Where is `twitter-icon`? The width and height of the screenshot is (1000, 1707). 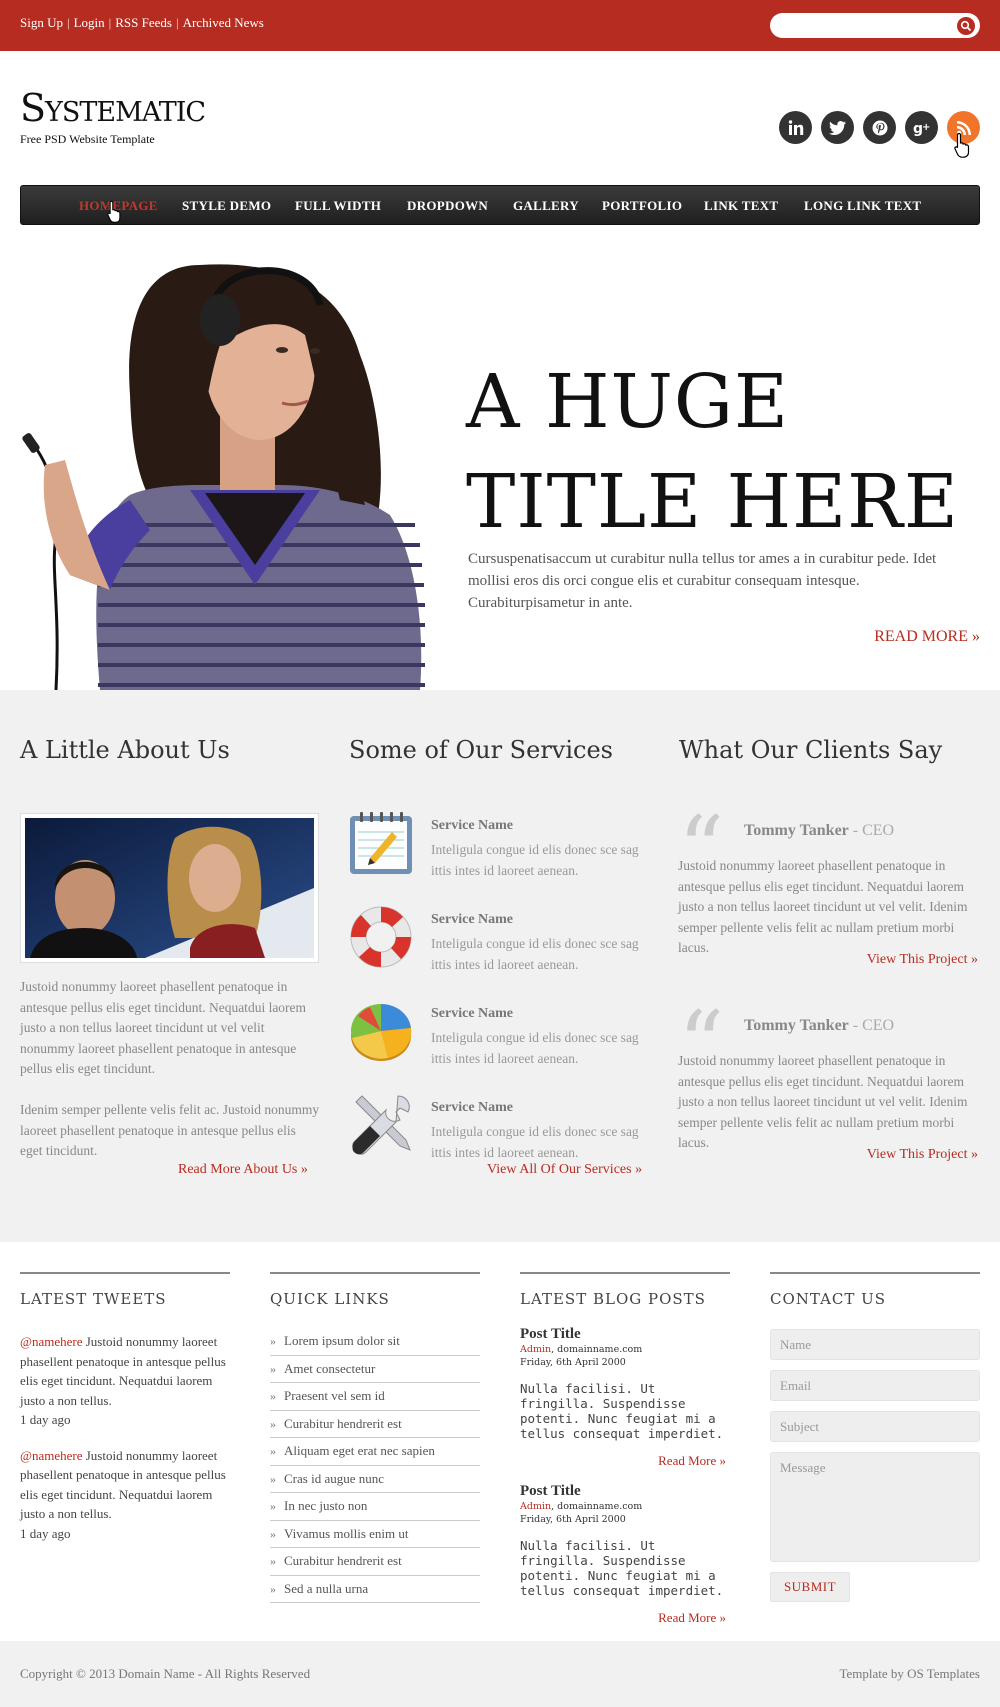
twitter-icon is located at coordinates (837, 127).